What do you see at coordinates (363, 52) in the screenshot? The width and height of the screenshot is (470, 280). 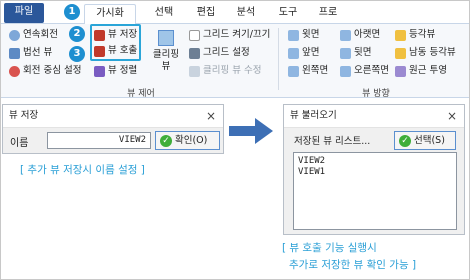 I see `view-back-label: 뒷면` at bounding box center [363, 52].